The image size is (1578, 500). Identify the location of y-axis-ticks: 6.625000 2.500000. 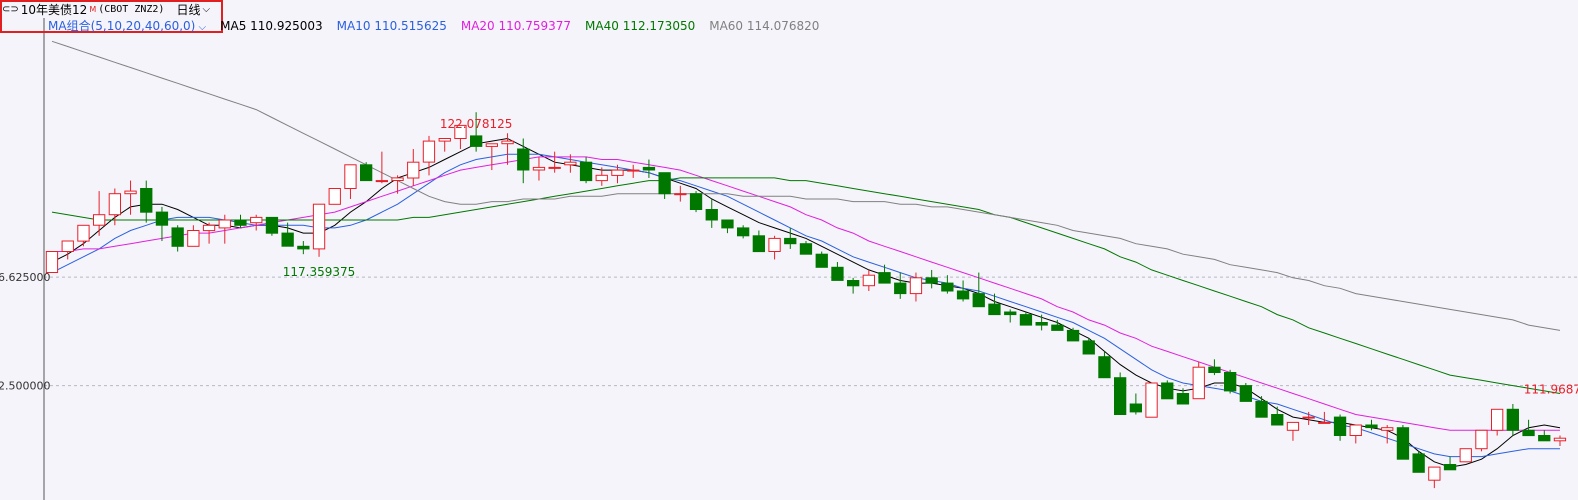
(25, 331).